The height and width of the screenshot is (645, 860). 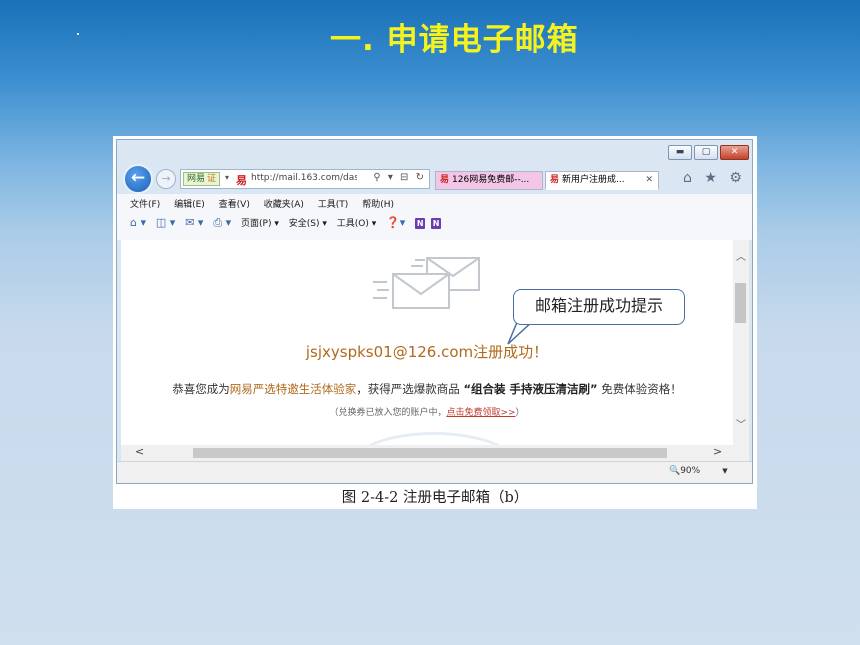 I want to click on product-name: “组合装 手持液压清洁刷”, so click(x=530, y=389).